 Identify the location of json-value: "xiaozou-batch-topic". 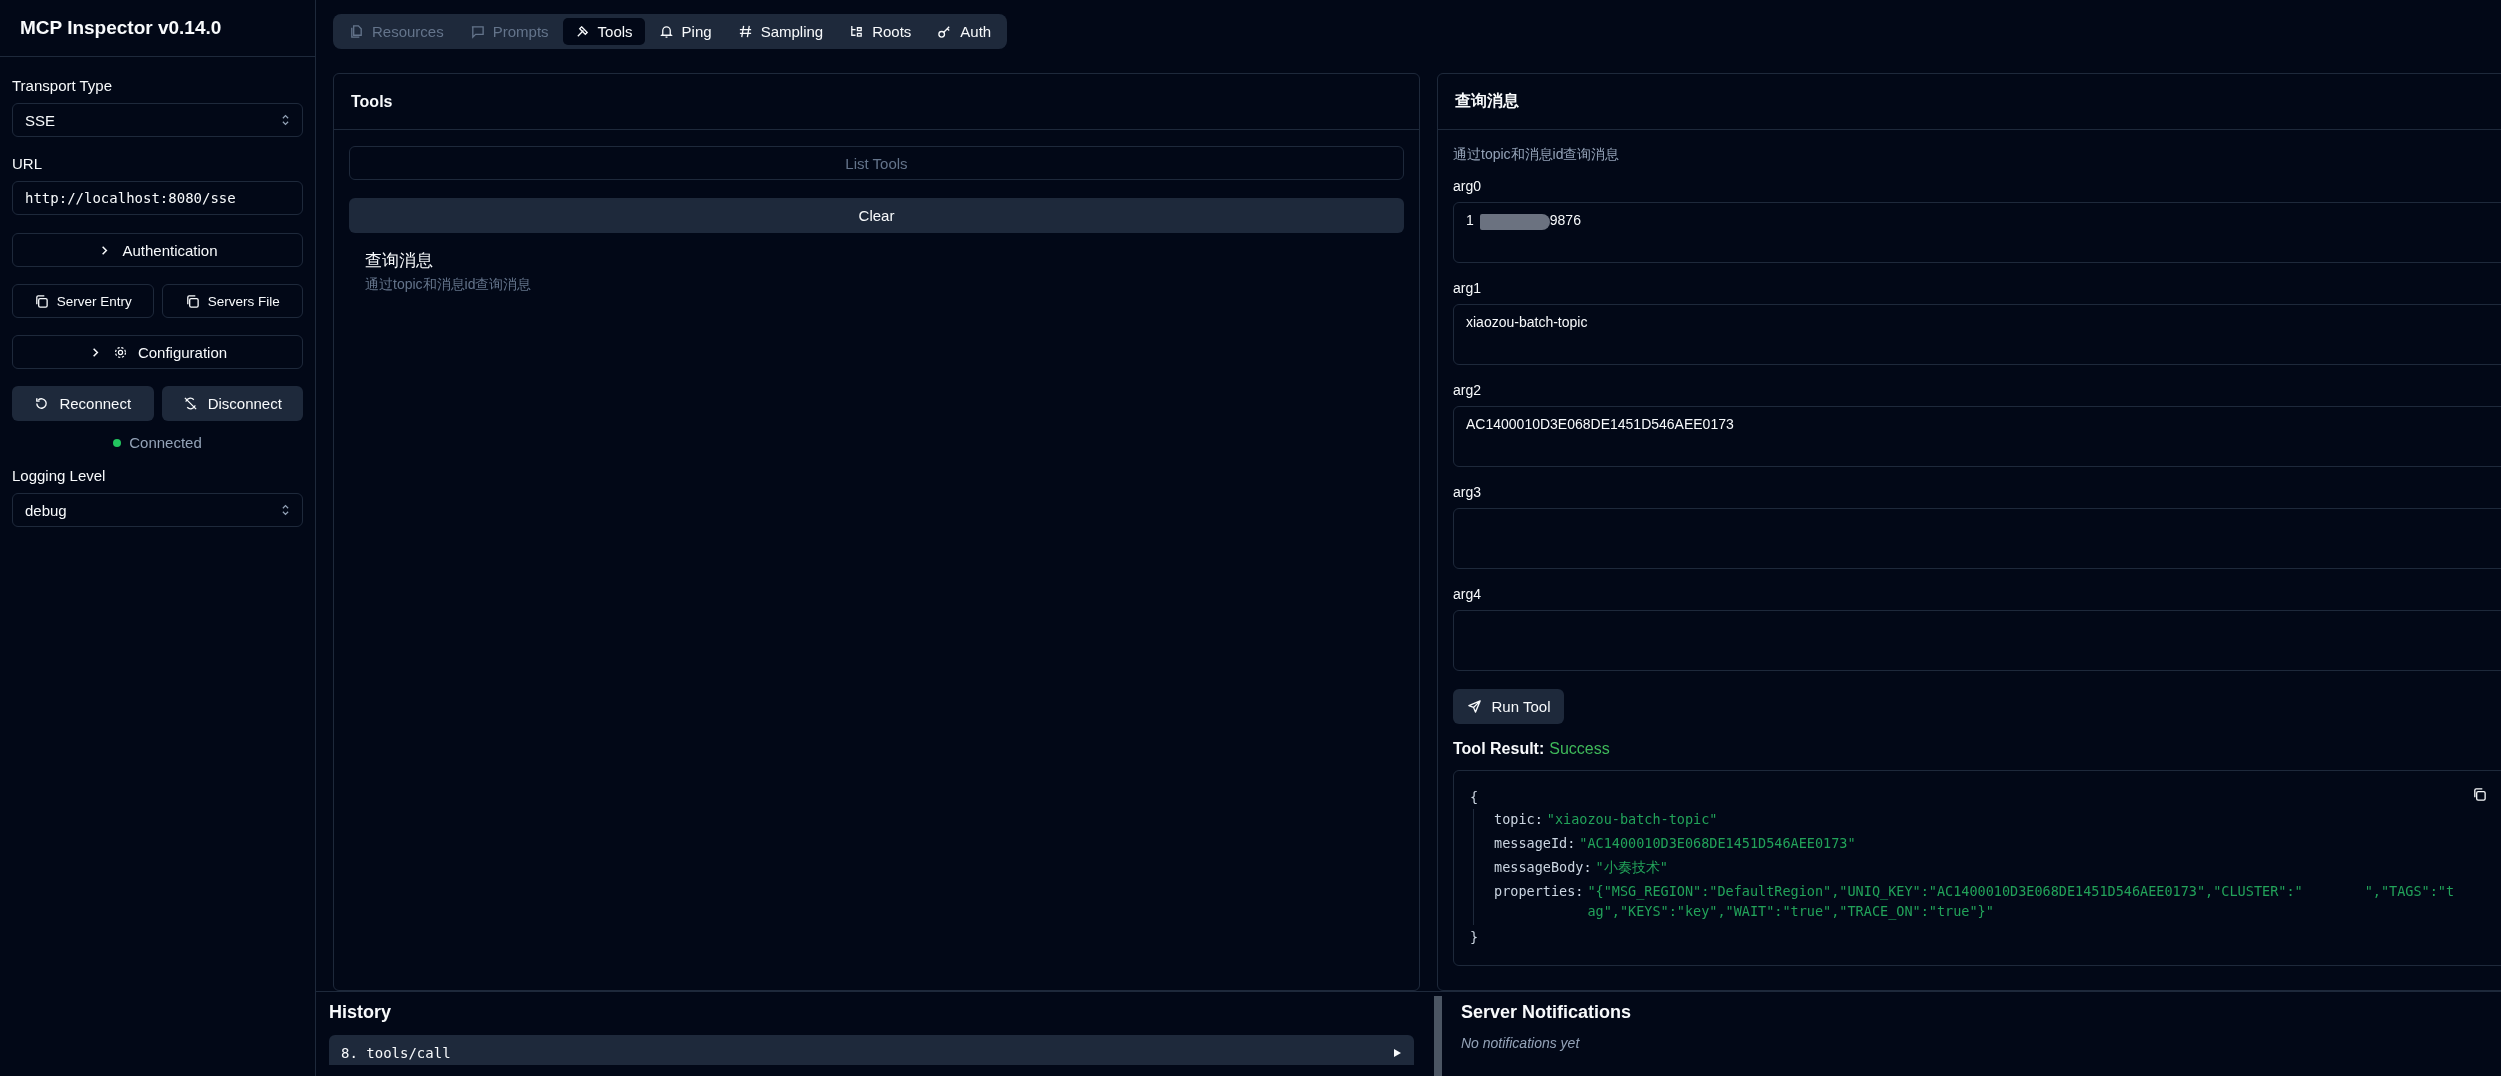
(1632, 819).